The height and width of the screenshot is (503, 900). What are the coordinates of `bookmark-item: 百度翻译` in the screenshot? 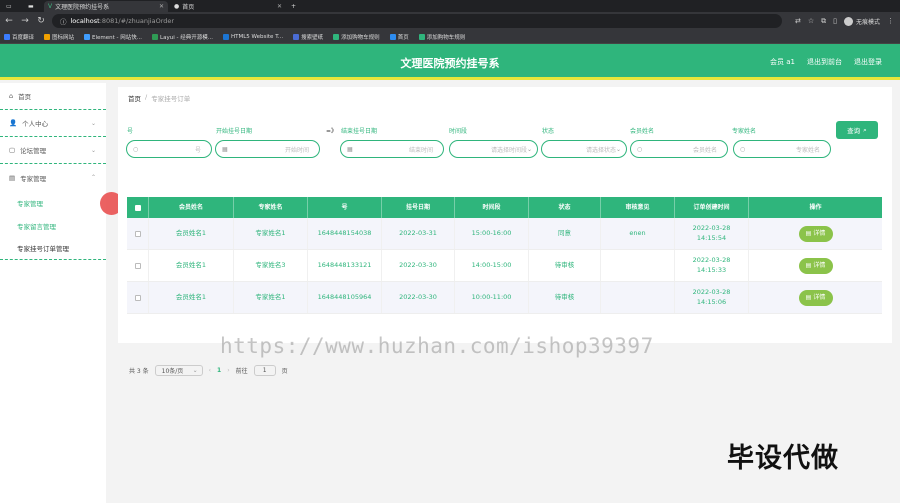 It's located at (19, 37).